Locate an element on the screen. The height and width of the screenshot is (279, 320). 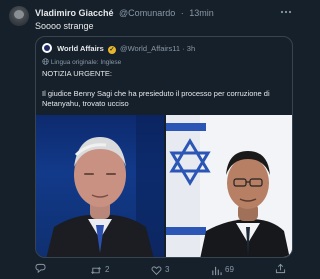
quoted-tweet-time: 3h is located at coordinates (191, 48).